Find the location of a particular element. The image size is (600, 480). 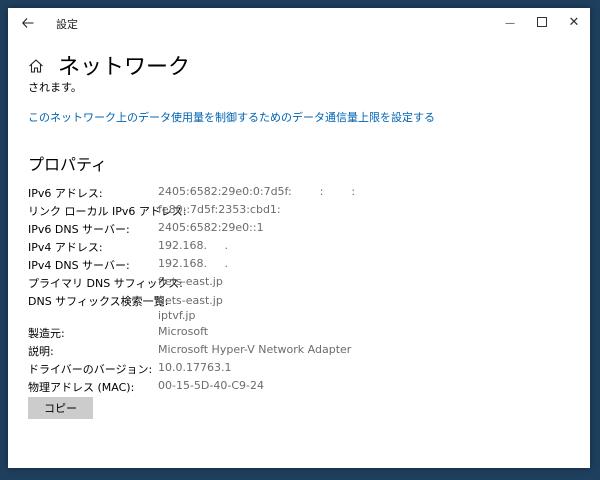

property-value: 2405:6582:29e0:0:7d5f: : : is located at coordinates (257, 191).